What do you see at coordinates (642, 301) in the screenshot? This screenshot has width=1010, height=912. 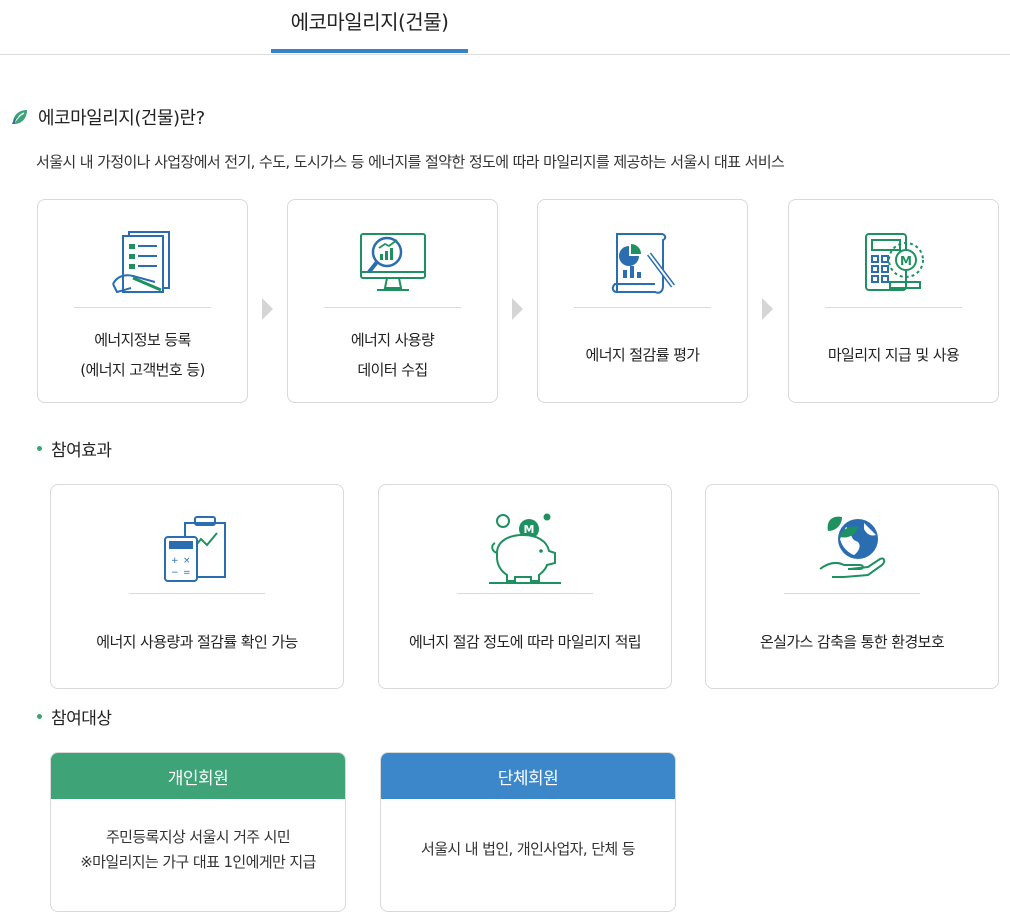 I see `step-card-evaluate: 에너지 절감률 평가` at bounding box center [642, 301].